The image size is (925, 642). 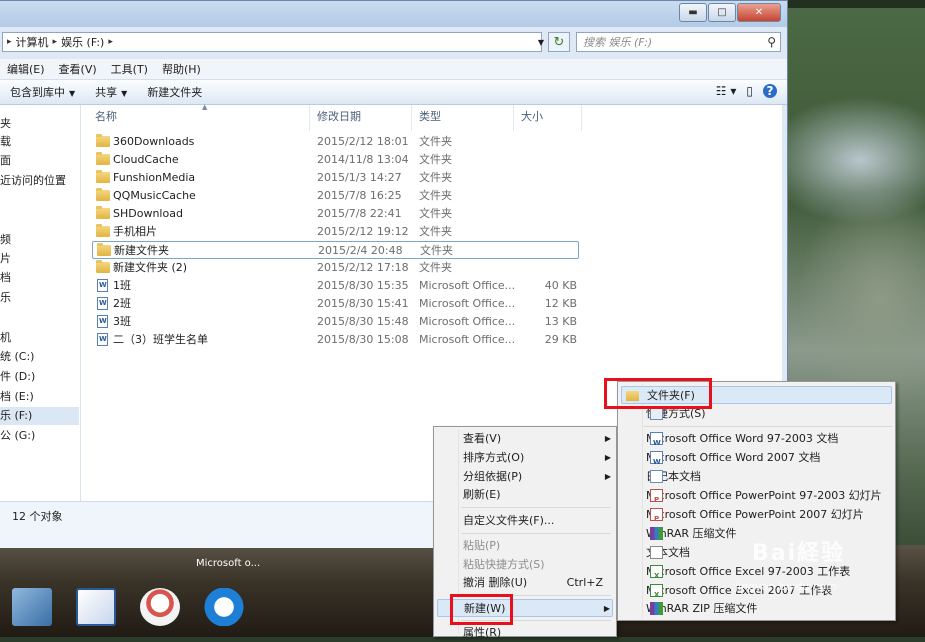 What do you see at coordinates (337, 178) in the screenshot?
I see `table-row: FunshionMedia 2015/1/3 14:27 文件夹` at bounding box center [337, 178].